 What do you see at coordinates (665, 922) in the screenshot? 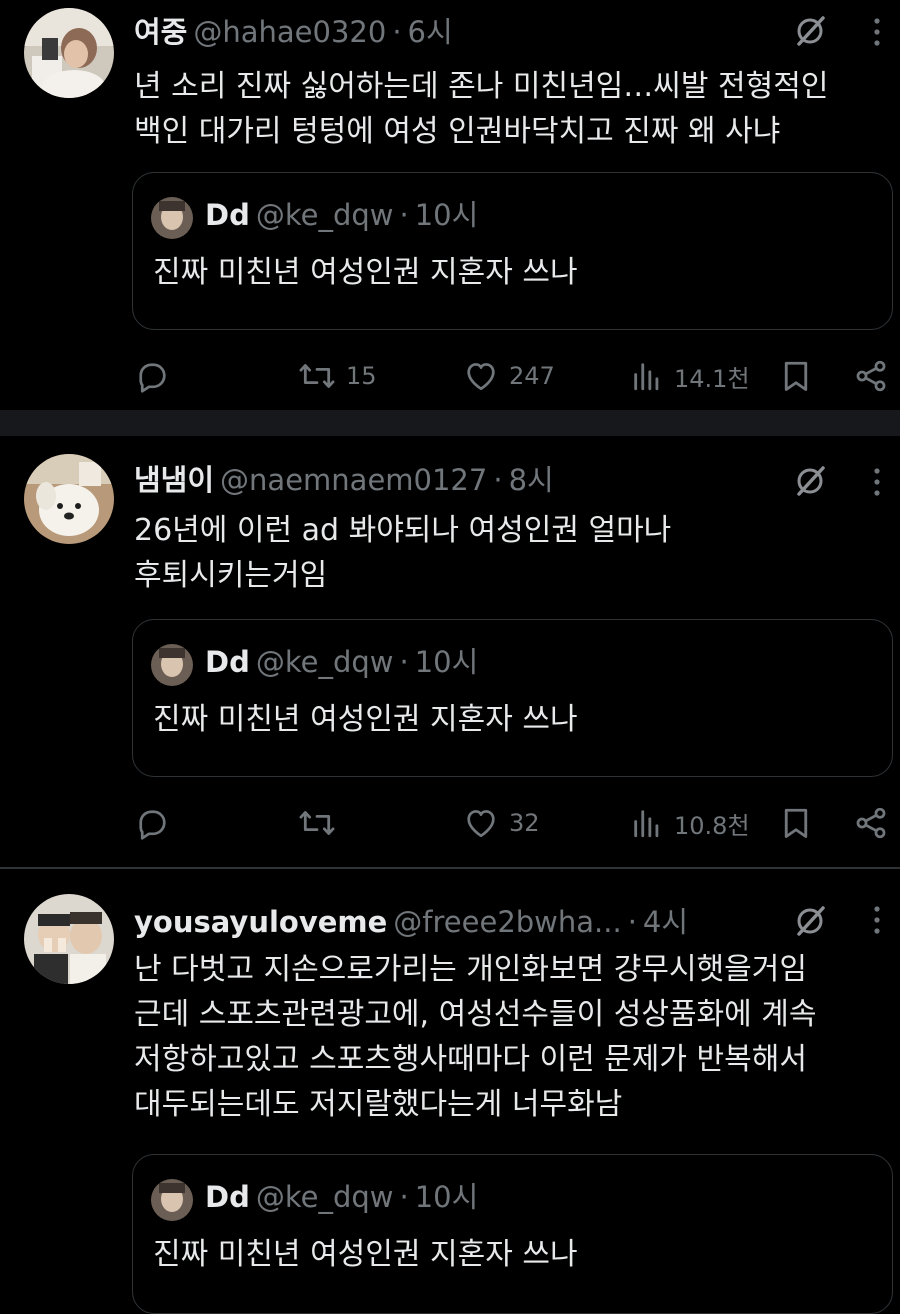
I see `post-time: 4시` at bounding box center [665, 922].